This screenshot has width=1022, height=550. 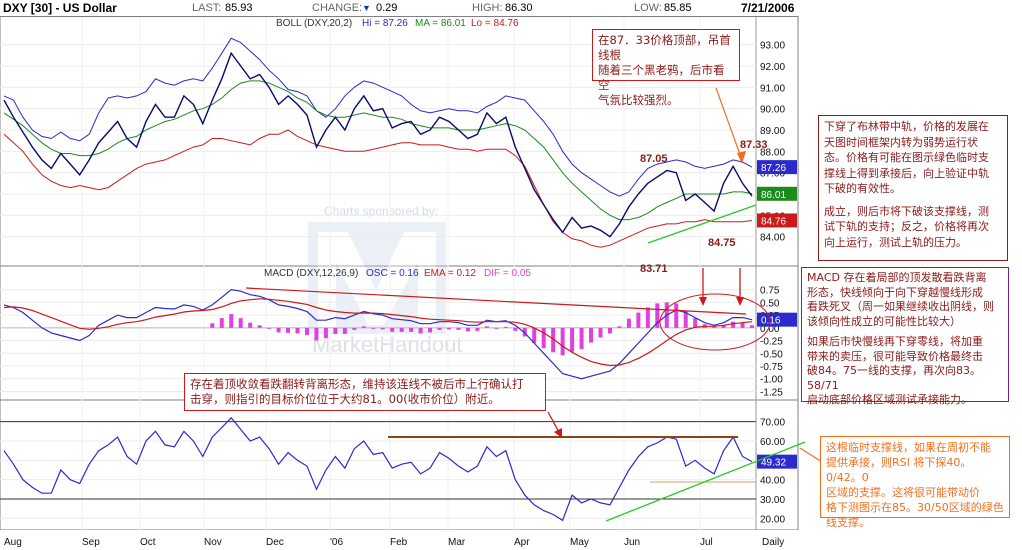 I want to click on change-value: 0.29, so click(x=387, y=8).